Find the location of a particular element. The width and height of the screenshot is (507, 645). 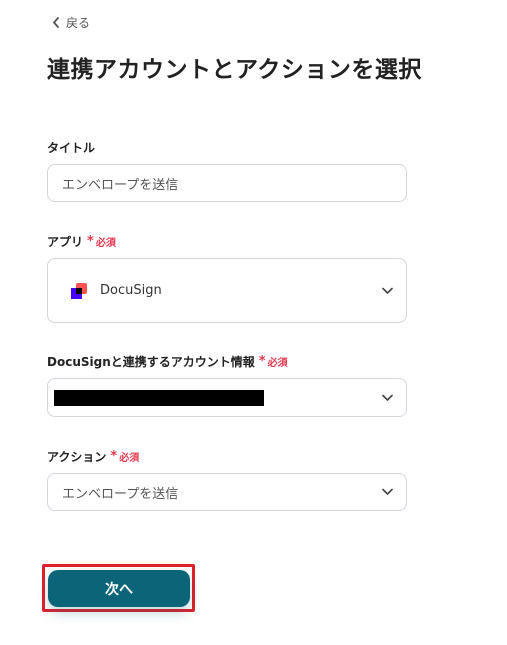

page-title: 連携アカウントとアクションを選択 is located at coordinates (234, 70).